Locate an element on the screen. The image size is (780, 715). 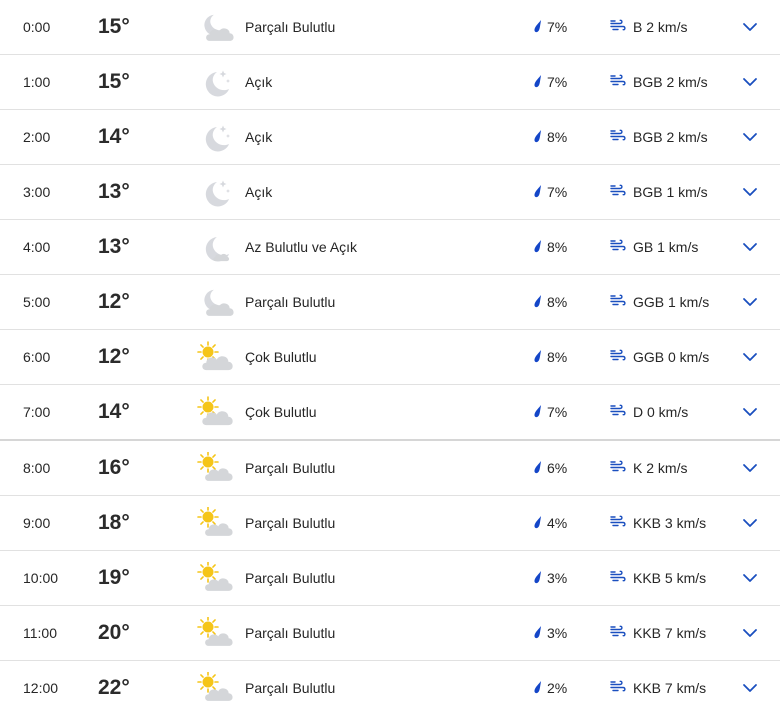
hour-label: 4:00 is located at coordinates (37, 247).